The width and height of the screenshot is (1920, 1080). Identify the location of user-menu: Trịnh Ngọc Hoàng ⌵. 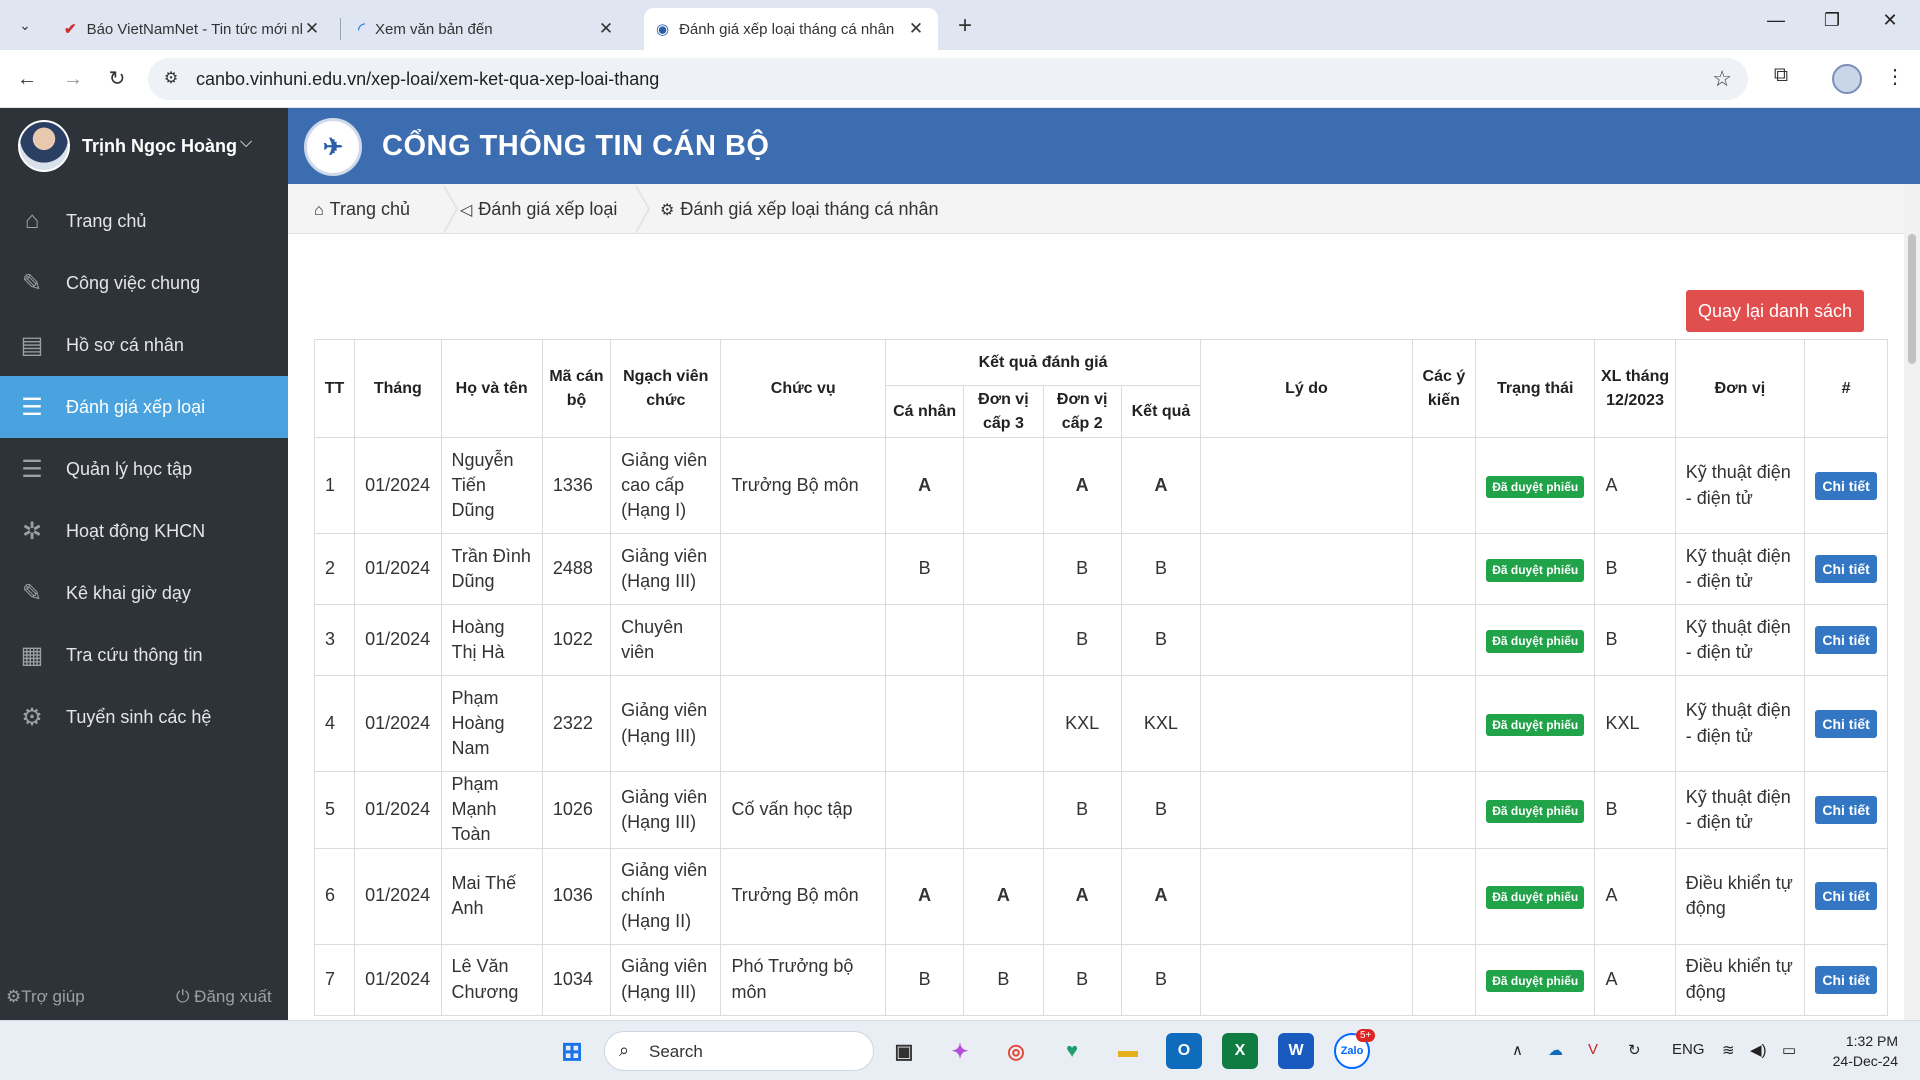
(144, 146).